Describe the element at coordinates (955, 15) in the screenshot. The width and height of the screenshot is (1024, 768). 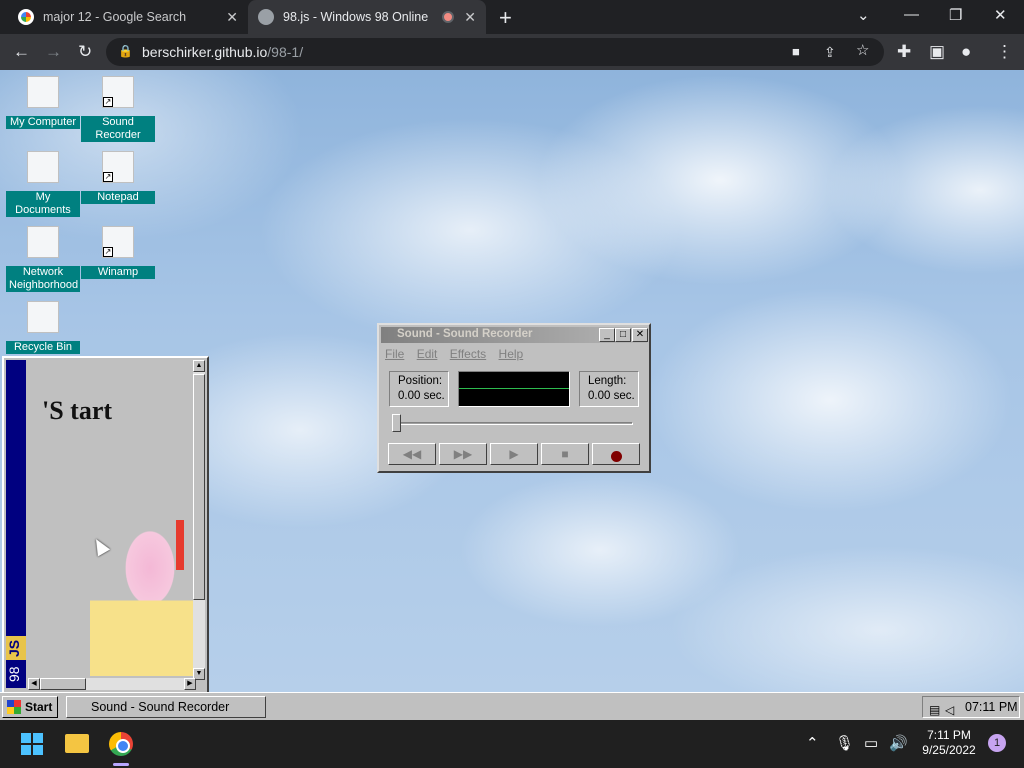
I see `restore-icon: ❐` at that location.